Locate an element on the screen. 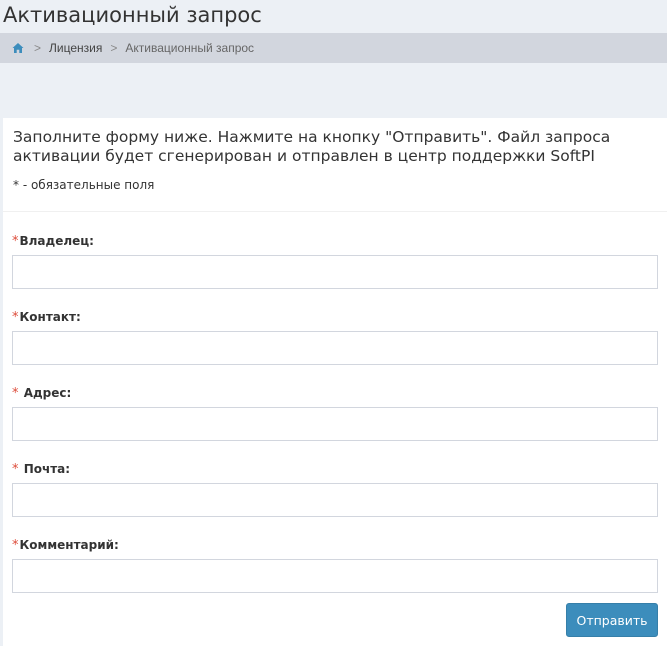  owner-label-text: Владелец: is located at coordinates (56, 241).